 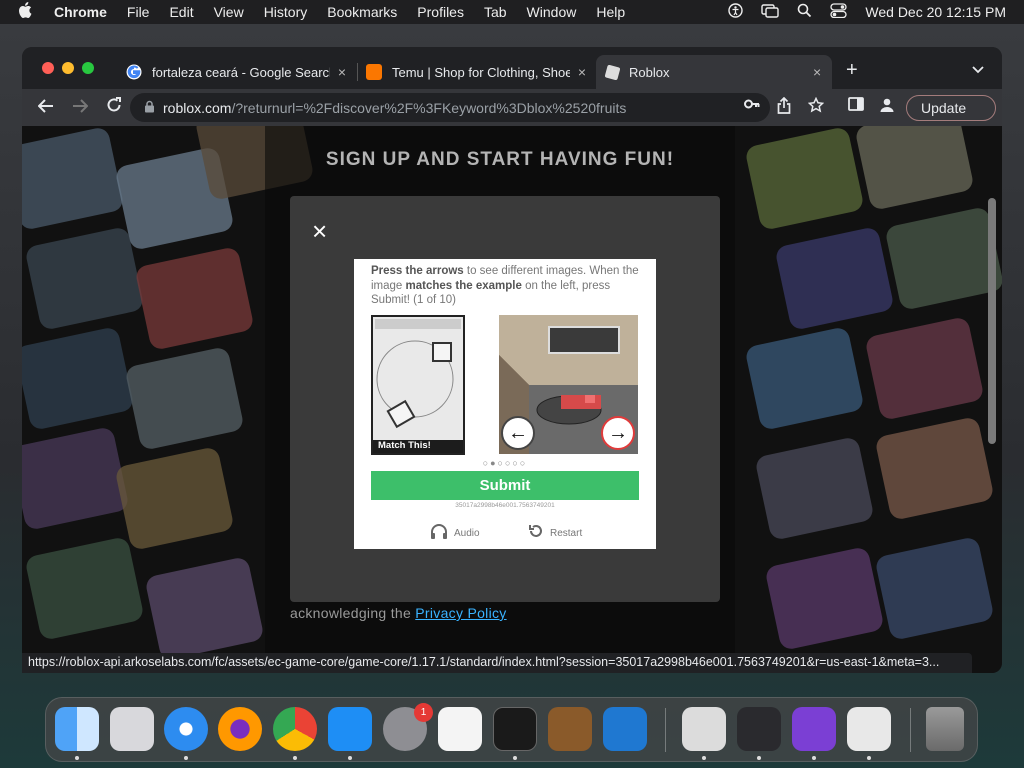 What do you see at coordinates (460, 729) in the screenshot?
I see `textedit-icon` at bounding box center [460, 729].